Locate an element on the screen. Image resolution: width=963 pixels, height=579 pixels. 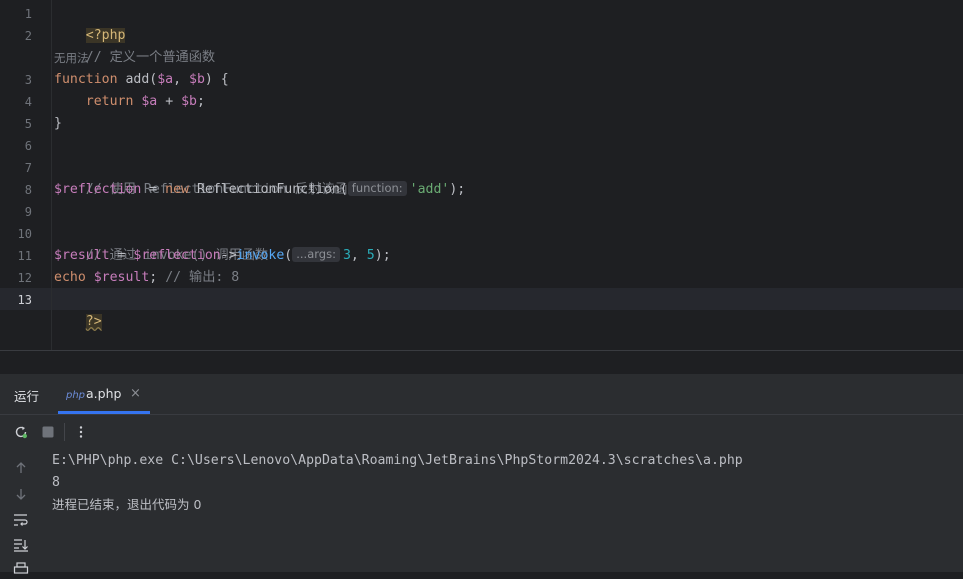
scroll-up-icon is located at coordinates (21, 468).